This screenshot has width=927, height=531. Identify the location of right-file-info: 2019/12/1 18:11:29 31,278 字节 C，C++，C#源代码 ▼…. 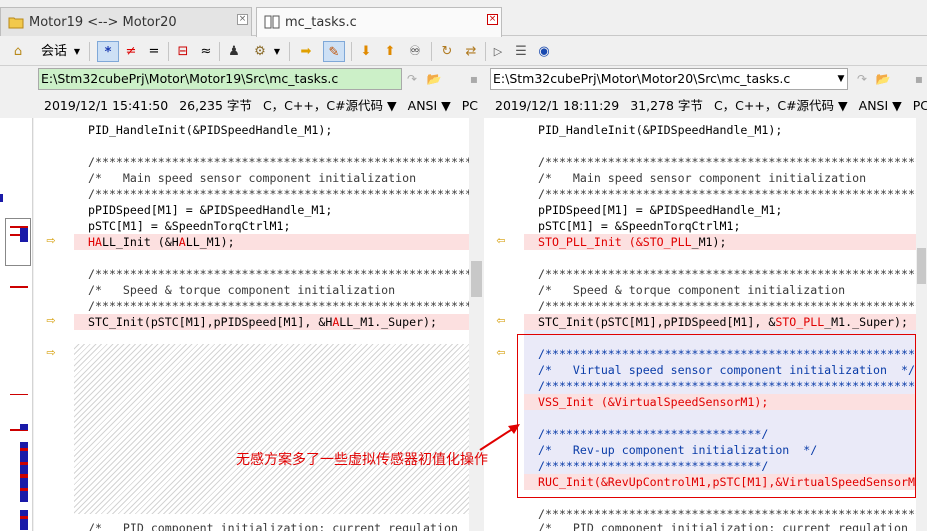
(711, 106).